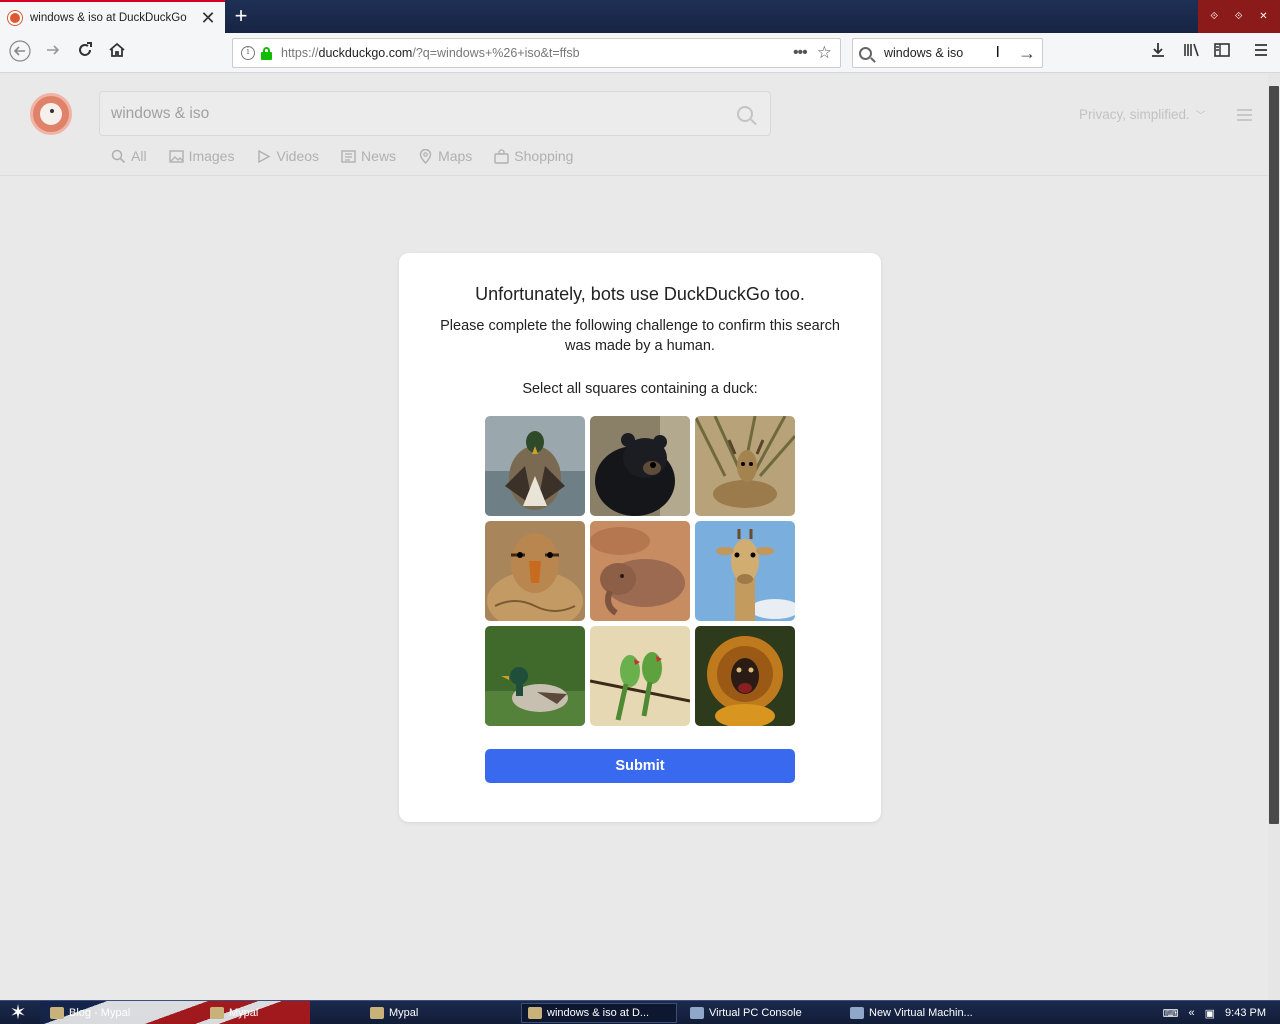 The width and height of the screenshot is (1280, 1024). Describe the element at coordinates (129, 156) in the screenshot. I see `tab-all: All` at that location.